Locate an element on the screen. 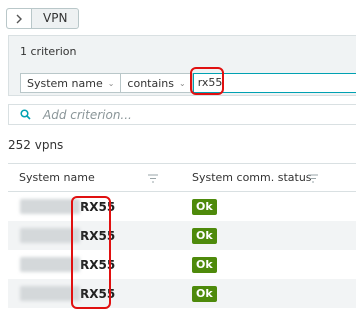 The height and width of the screenshot is (311, 356). breadcrumb-item-vpn: VPN is located at coordinates (55, 18).